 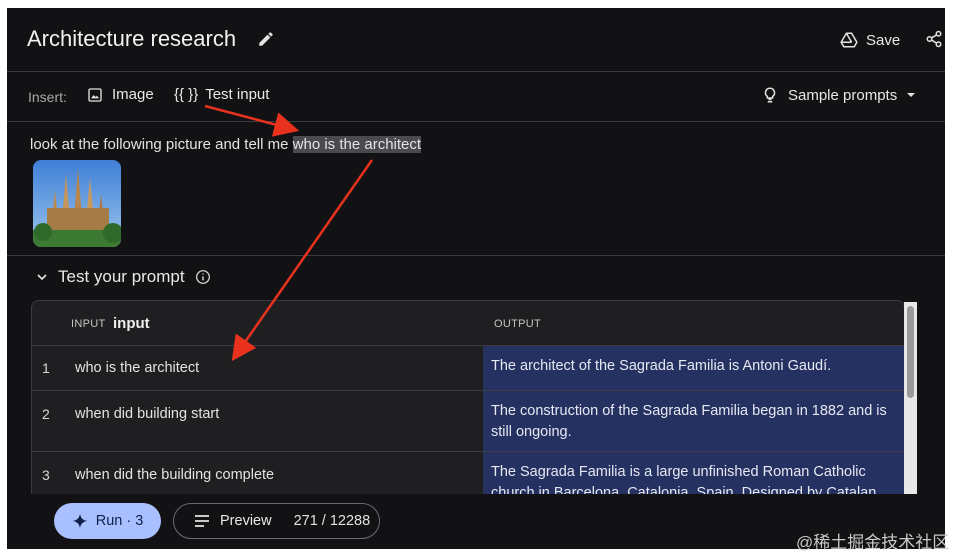 I want to click on insert-test-input-label: Test input, so click(x=237, y=94).